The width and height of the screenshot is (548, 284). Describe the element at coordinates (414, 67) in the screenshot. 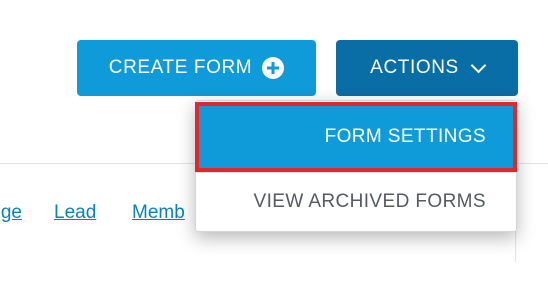

I see `actions-label: ACTIONS` at that location.